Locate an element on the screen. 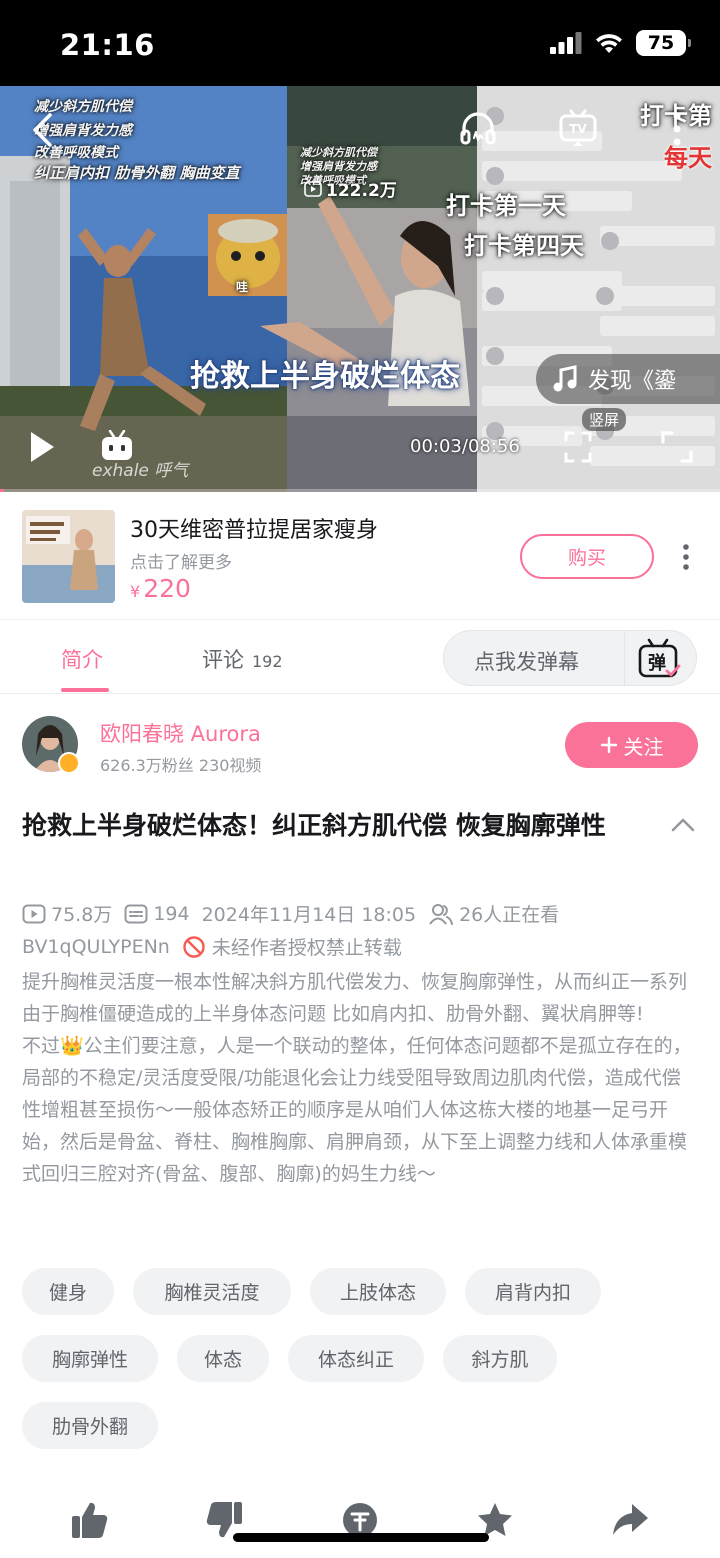 This screenshot has height=1558, width=720. share-icon is located at coordinates (630, 1519).